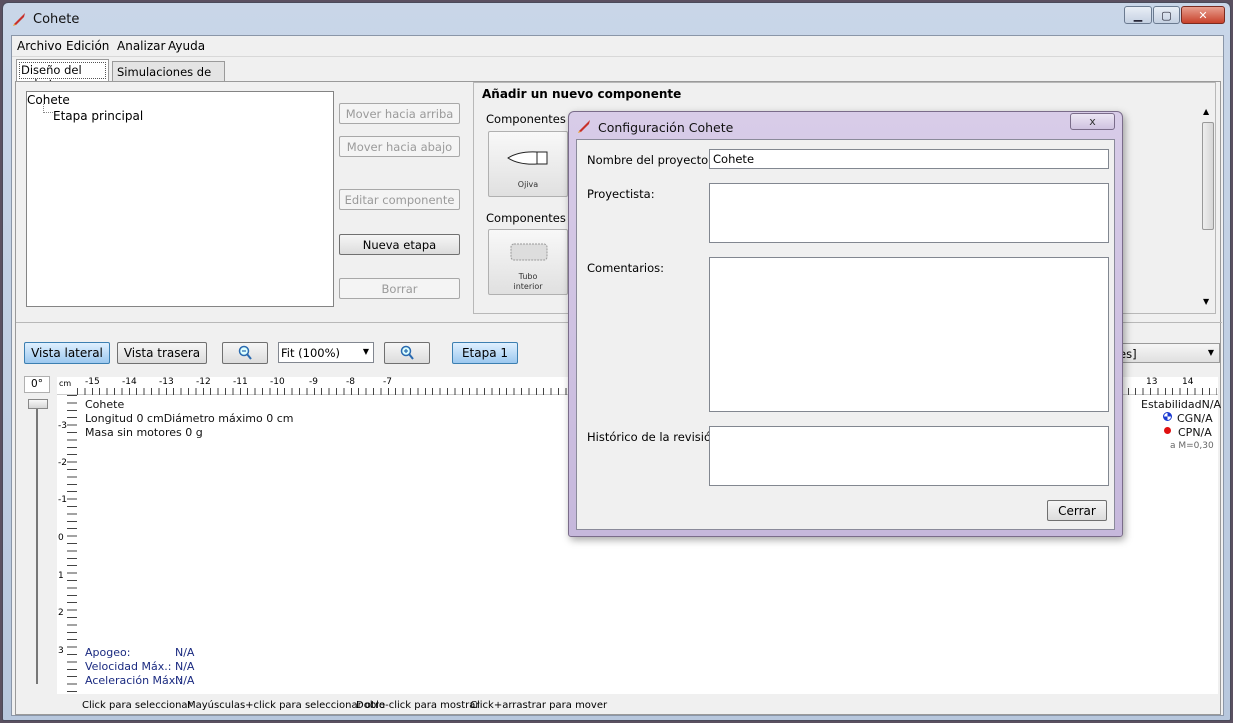 The height and width of the screenshot is (723, 1233). I want to click on zoom-select: Fit (100%) ▼, so click(326, 352).